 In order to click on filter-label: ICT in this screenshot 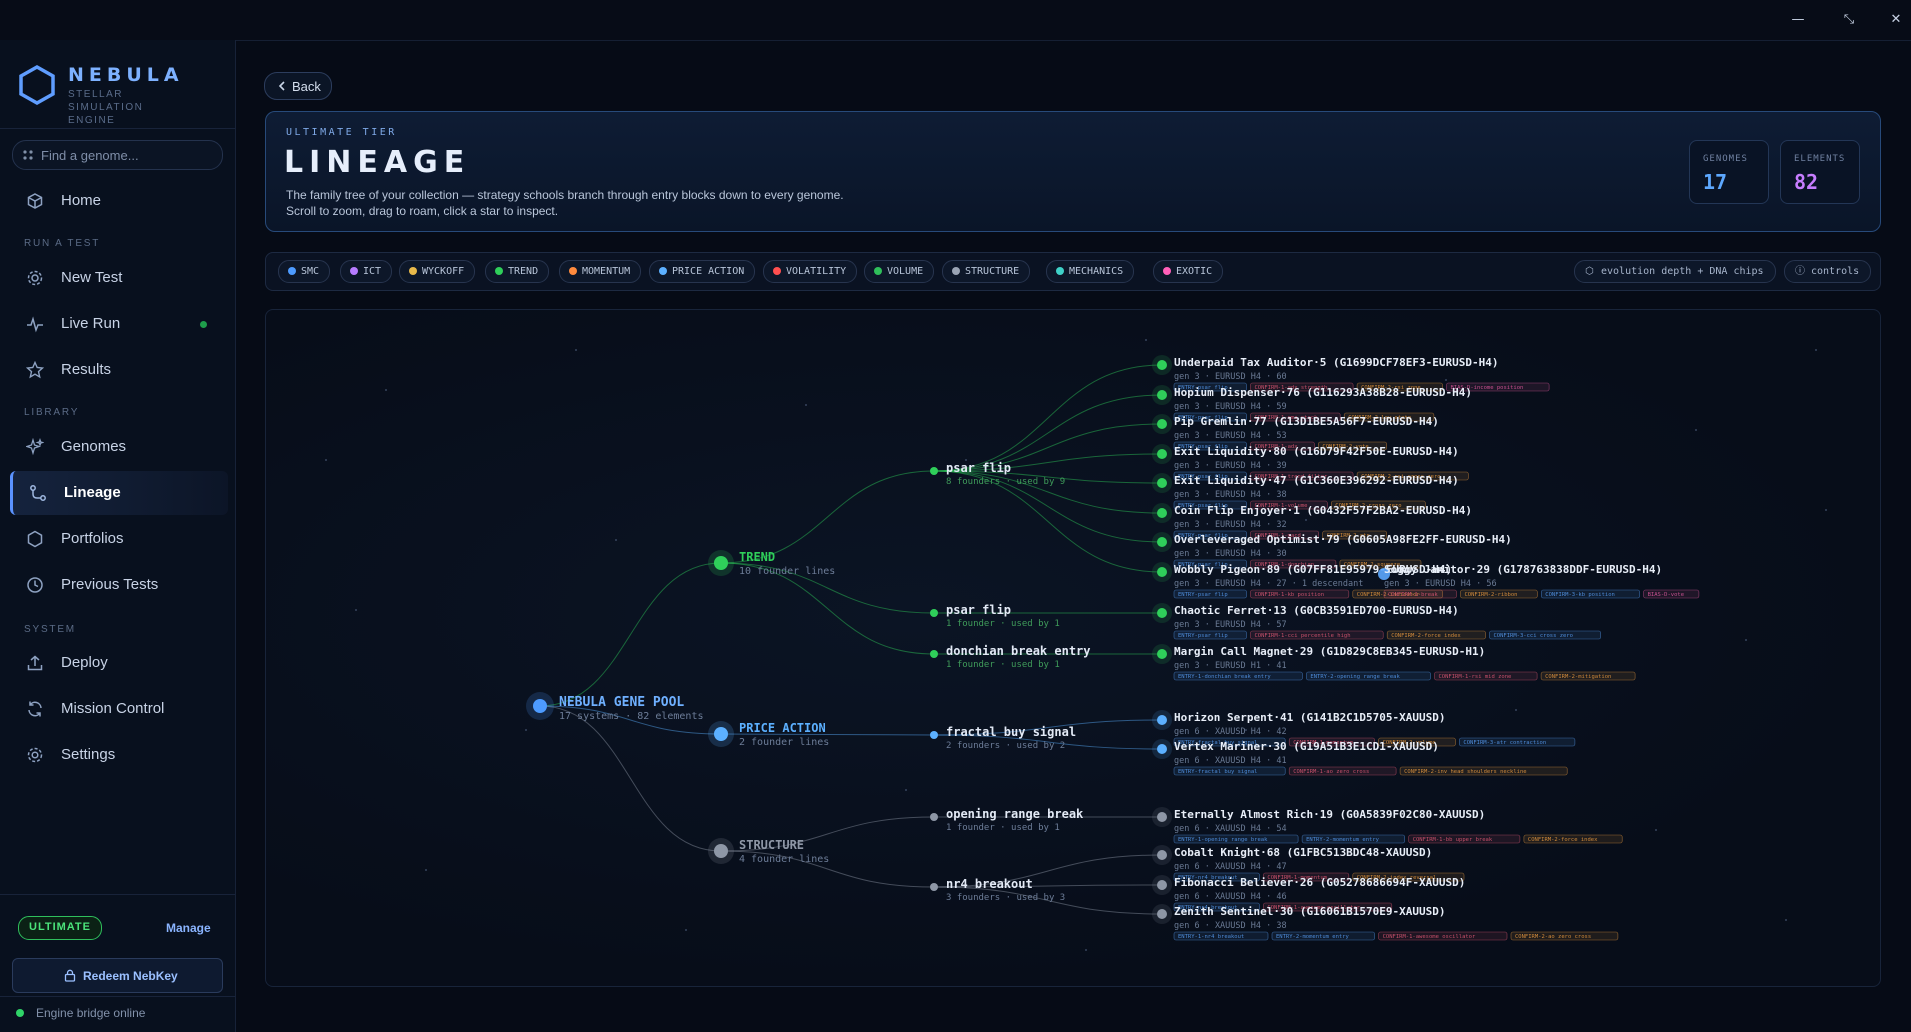, I will do `click(372, 271)`.